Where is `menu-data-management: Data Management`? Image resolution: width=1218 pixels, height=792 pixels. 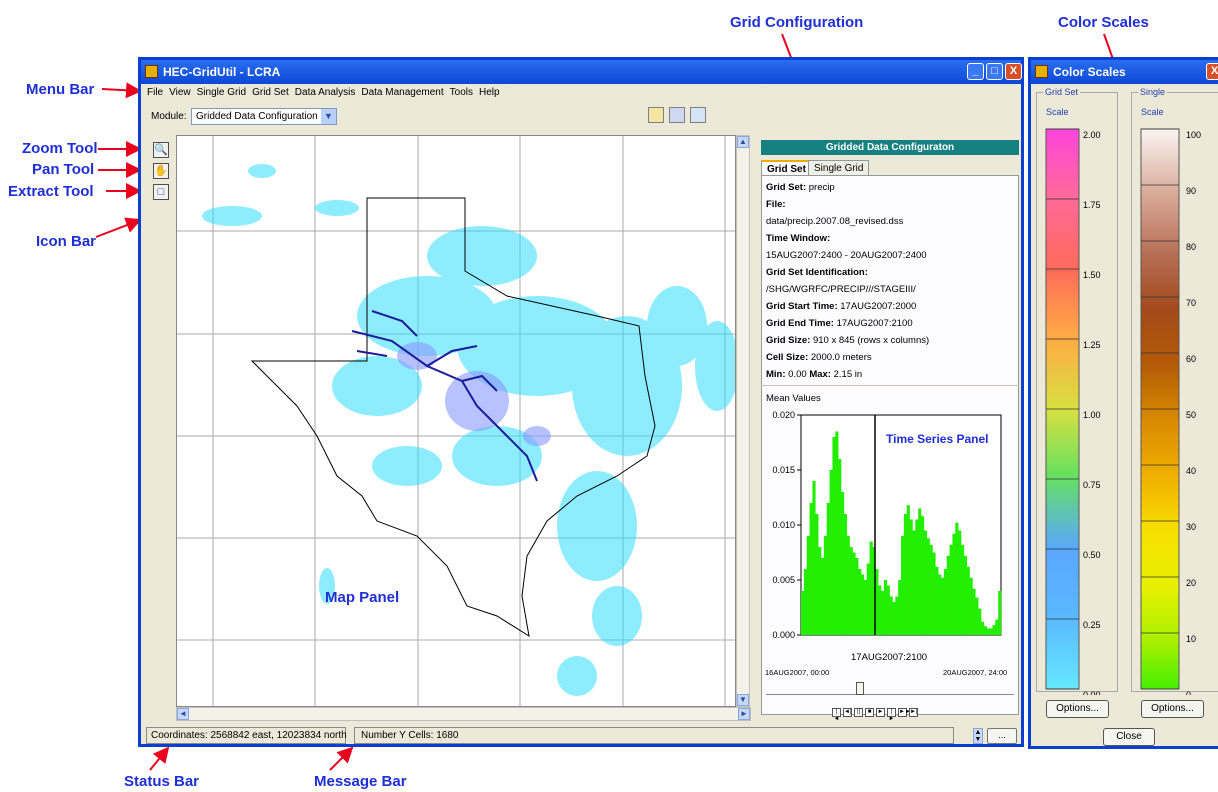
menu-data-management: Data Management is located at coordinates (402, 92).